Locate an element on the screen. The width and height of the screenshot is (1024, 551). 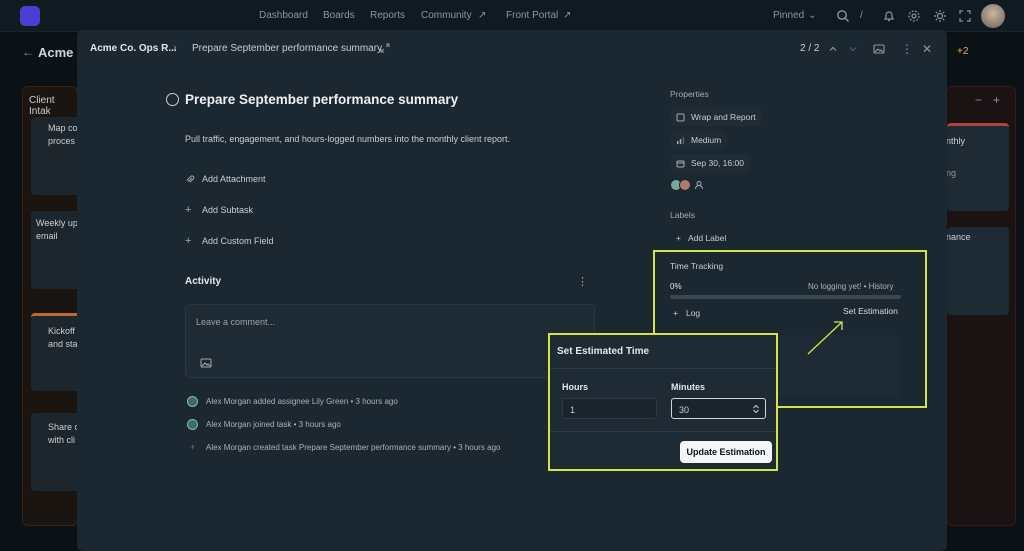
chevron-right-icon: › is located at coordinates (175, 48).